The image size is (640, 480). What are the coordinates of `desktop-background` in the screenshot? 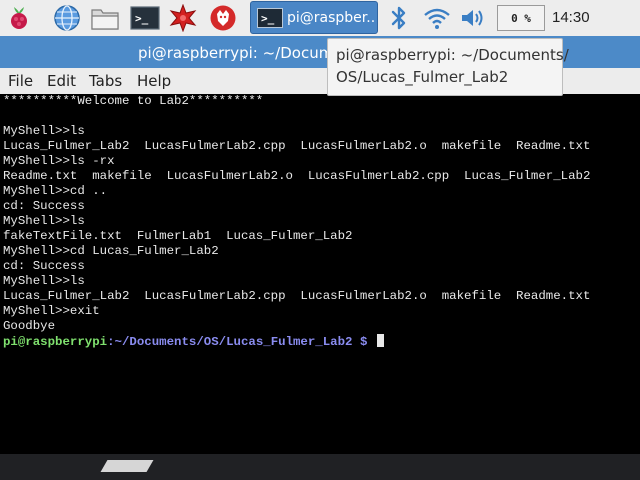 It's located at (320, 467).